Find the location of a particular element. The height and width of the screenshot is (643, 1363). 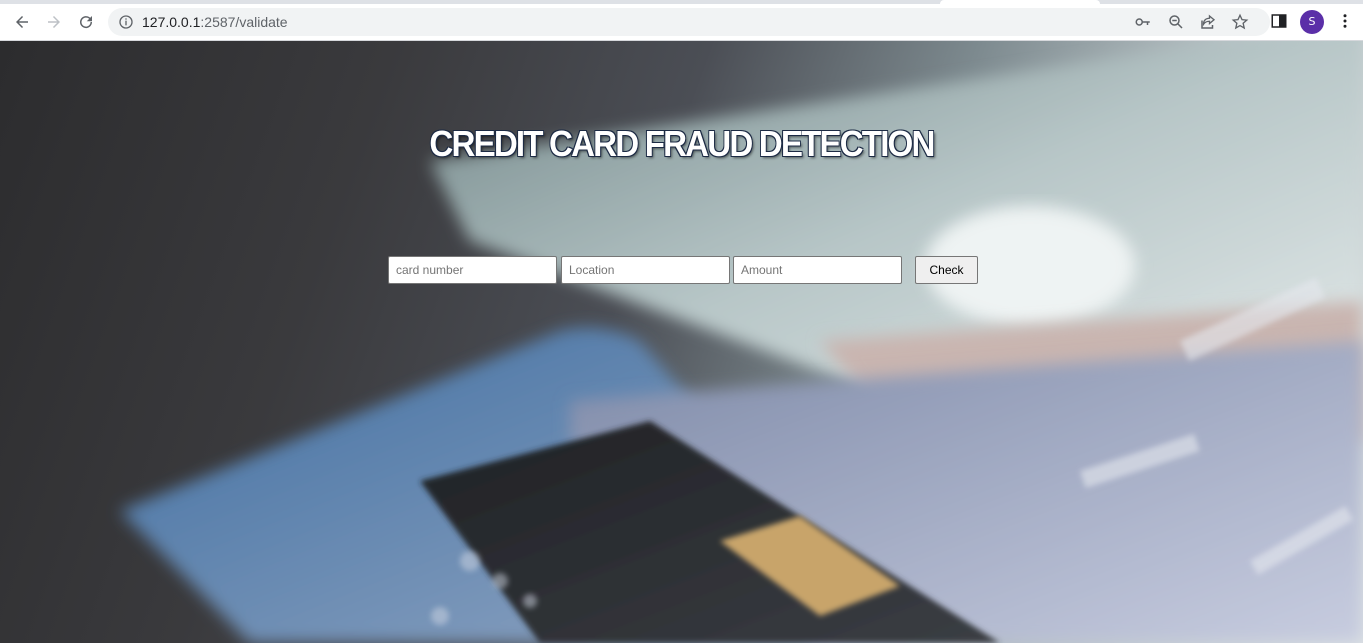

side-panel-button is located at coordinates (1280, 22).